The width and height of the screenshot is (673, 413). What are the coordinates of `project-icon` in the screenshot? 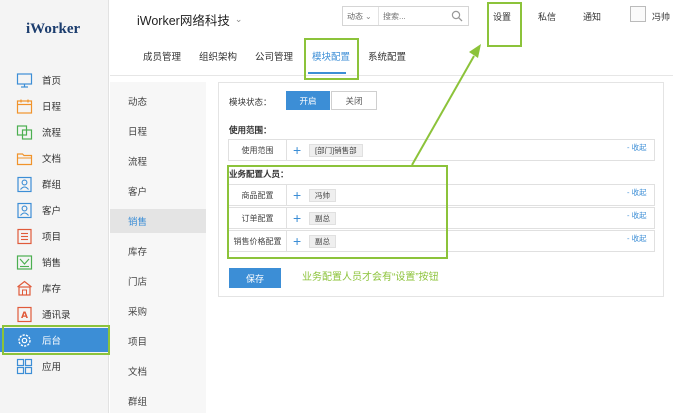 It's located at (24, 236).